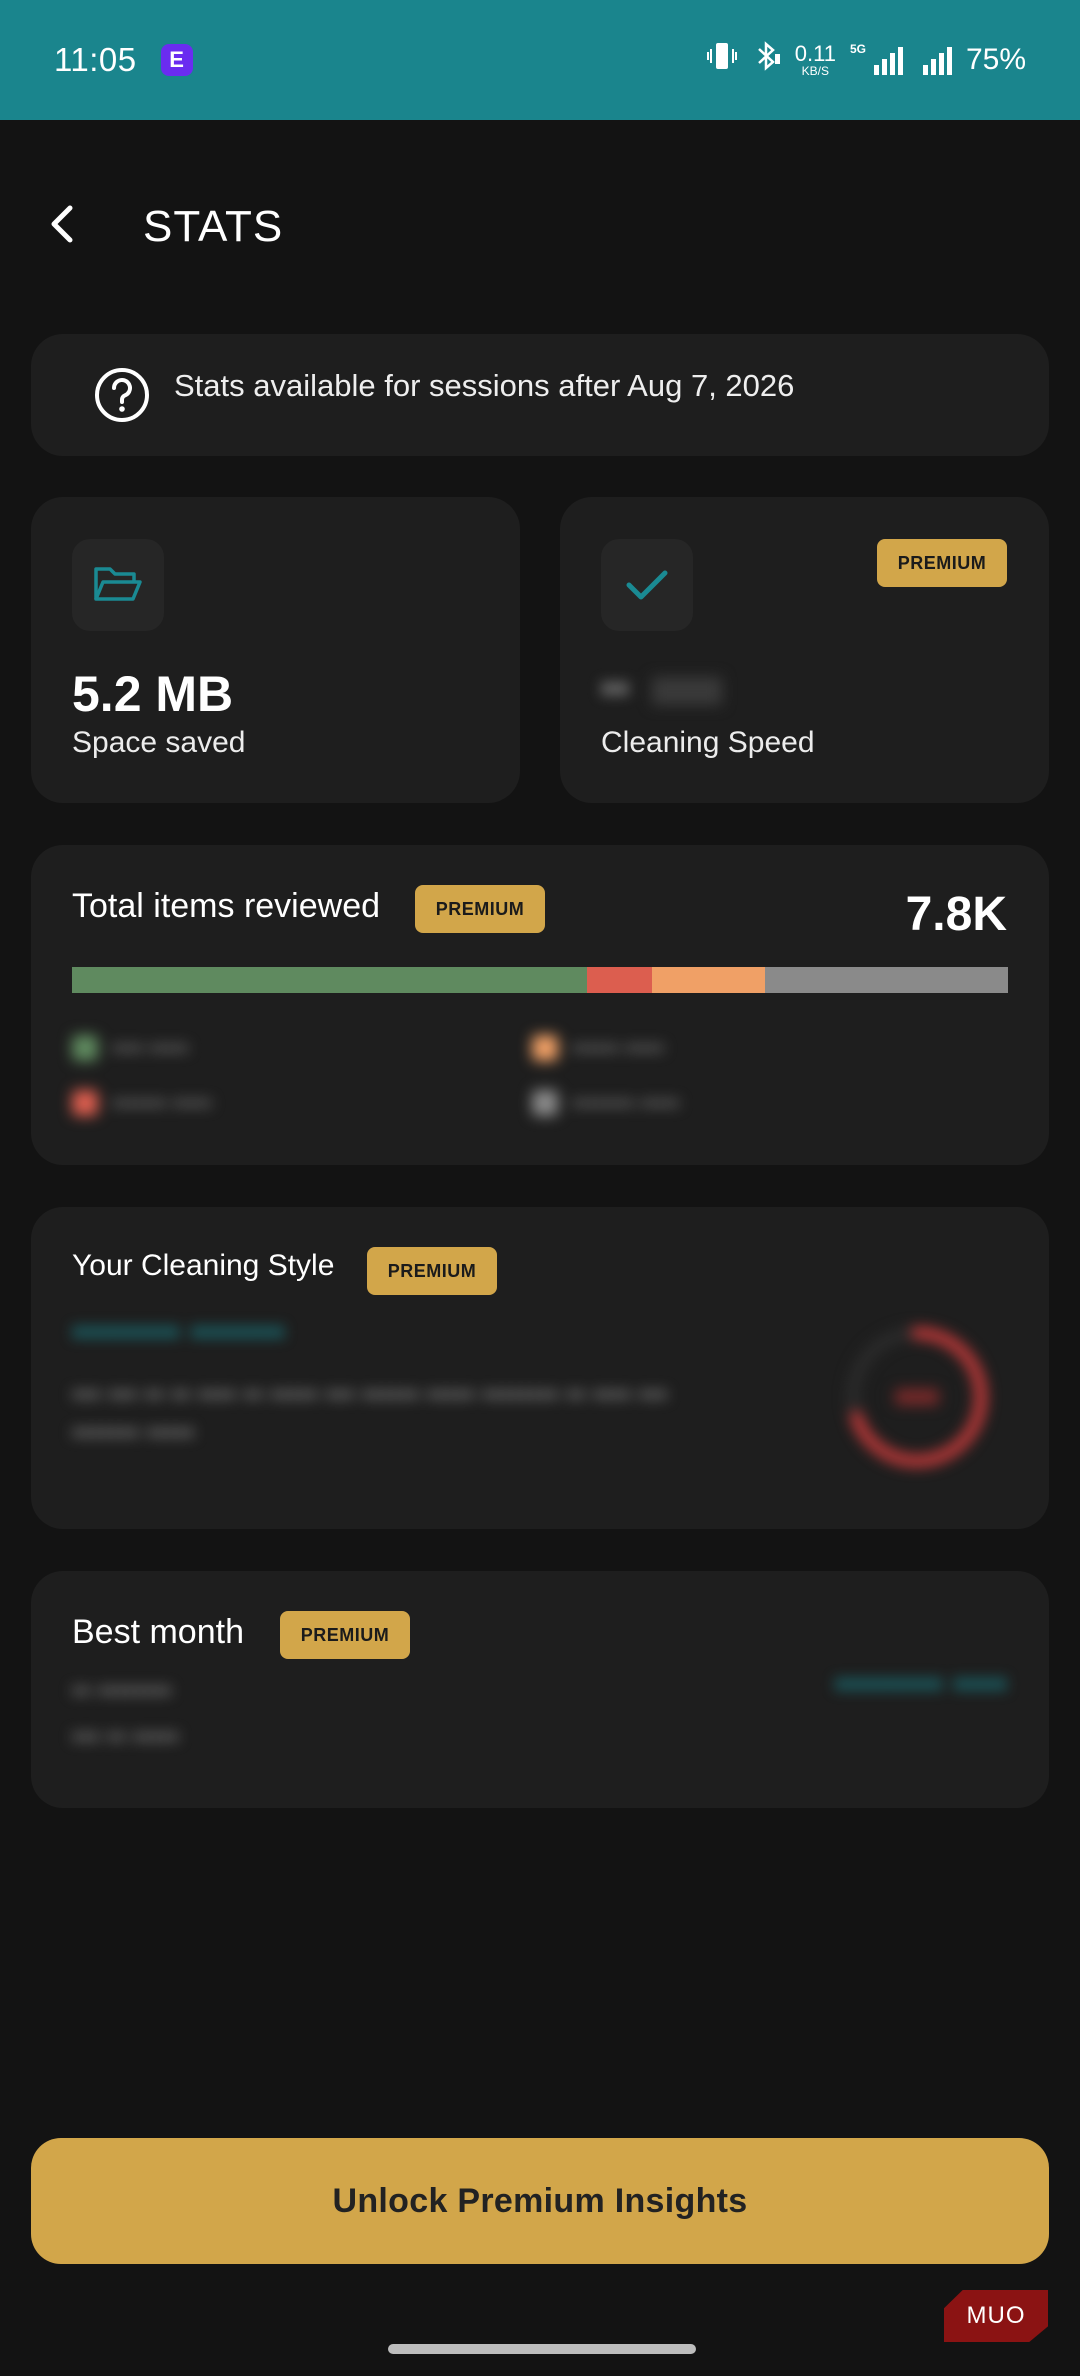 The image size is (1080, 2376). I want to click on breakdown-segment-deleted, so click(619, 980).